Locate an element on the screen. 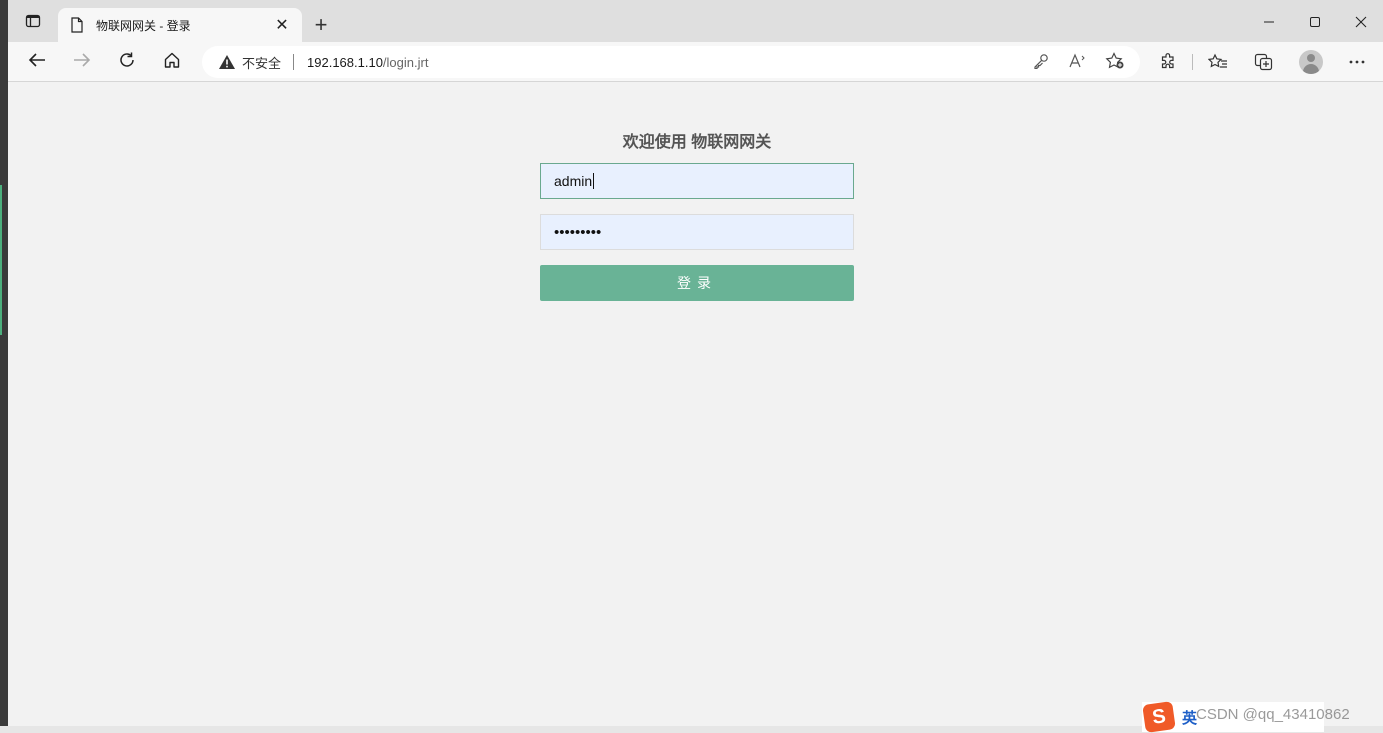 This screenshot has width=1383, height=733. collections-icon is located at coordinates (1264, 62).